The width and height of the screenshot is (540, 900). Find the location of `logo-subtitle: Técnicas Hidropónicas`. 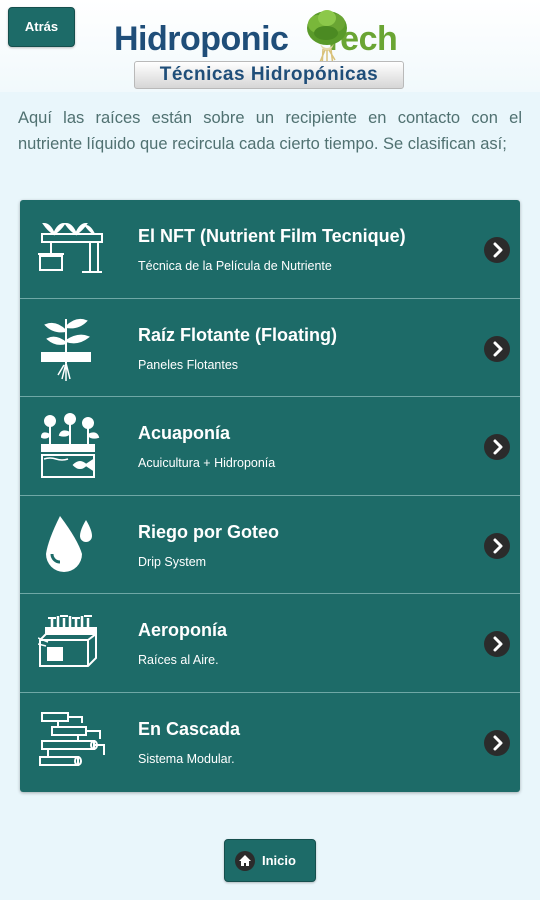

logo-subtitle: Técnicas Hidropónicas is located at coordinates (269, 75).